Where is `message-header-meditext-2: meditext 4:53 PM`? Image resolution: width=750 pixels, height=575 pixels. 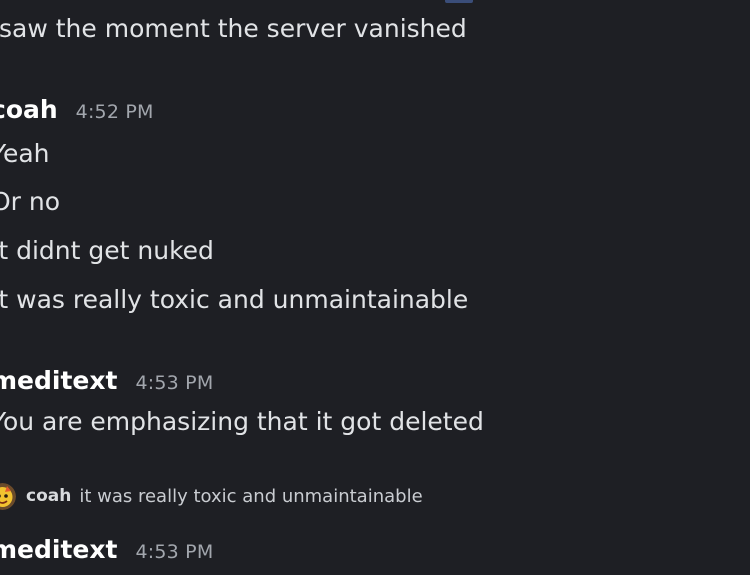
message-header-meditext-2: meditext 4:53 PM is located at coordinates (106, 549).